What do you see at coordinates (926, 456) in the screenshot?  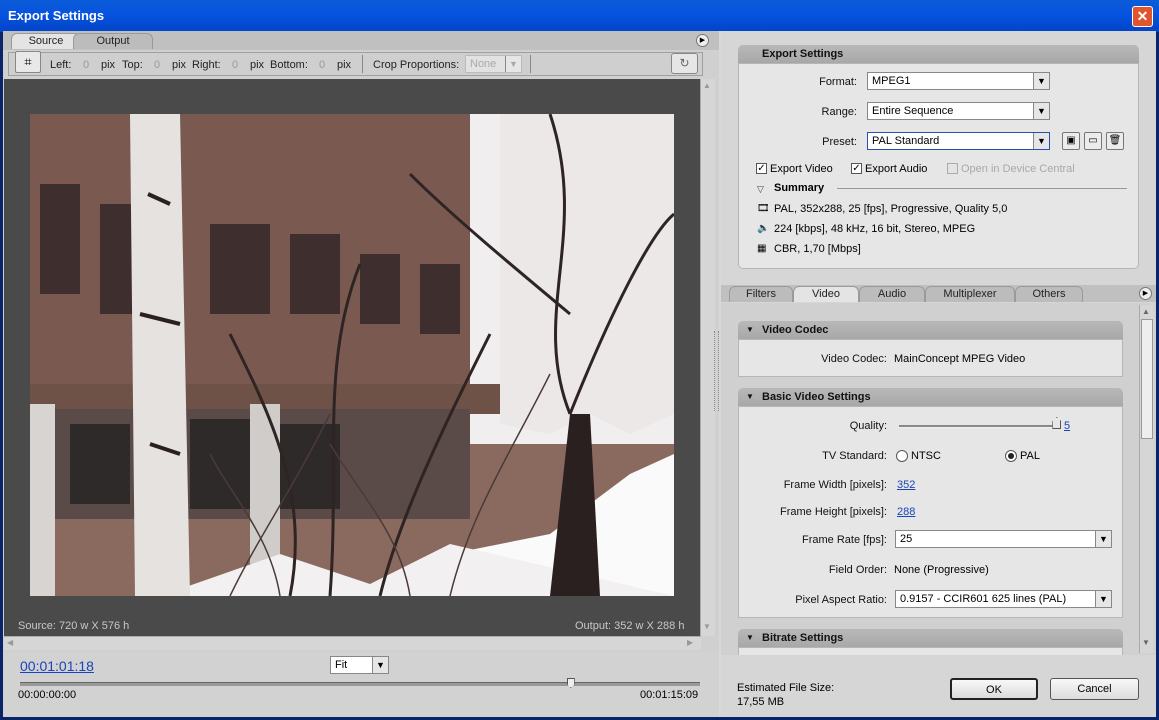 I see `ntsc-label: NTSC` at bounding box center [926, 456].